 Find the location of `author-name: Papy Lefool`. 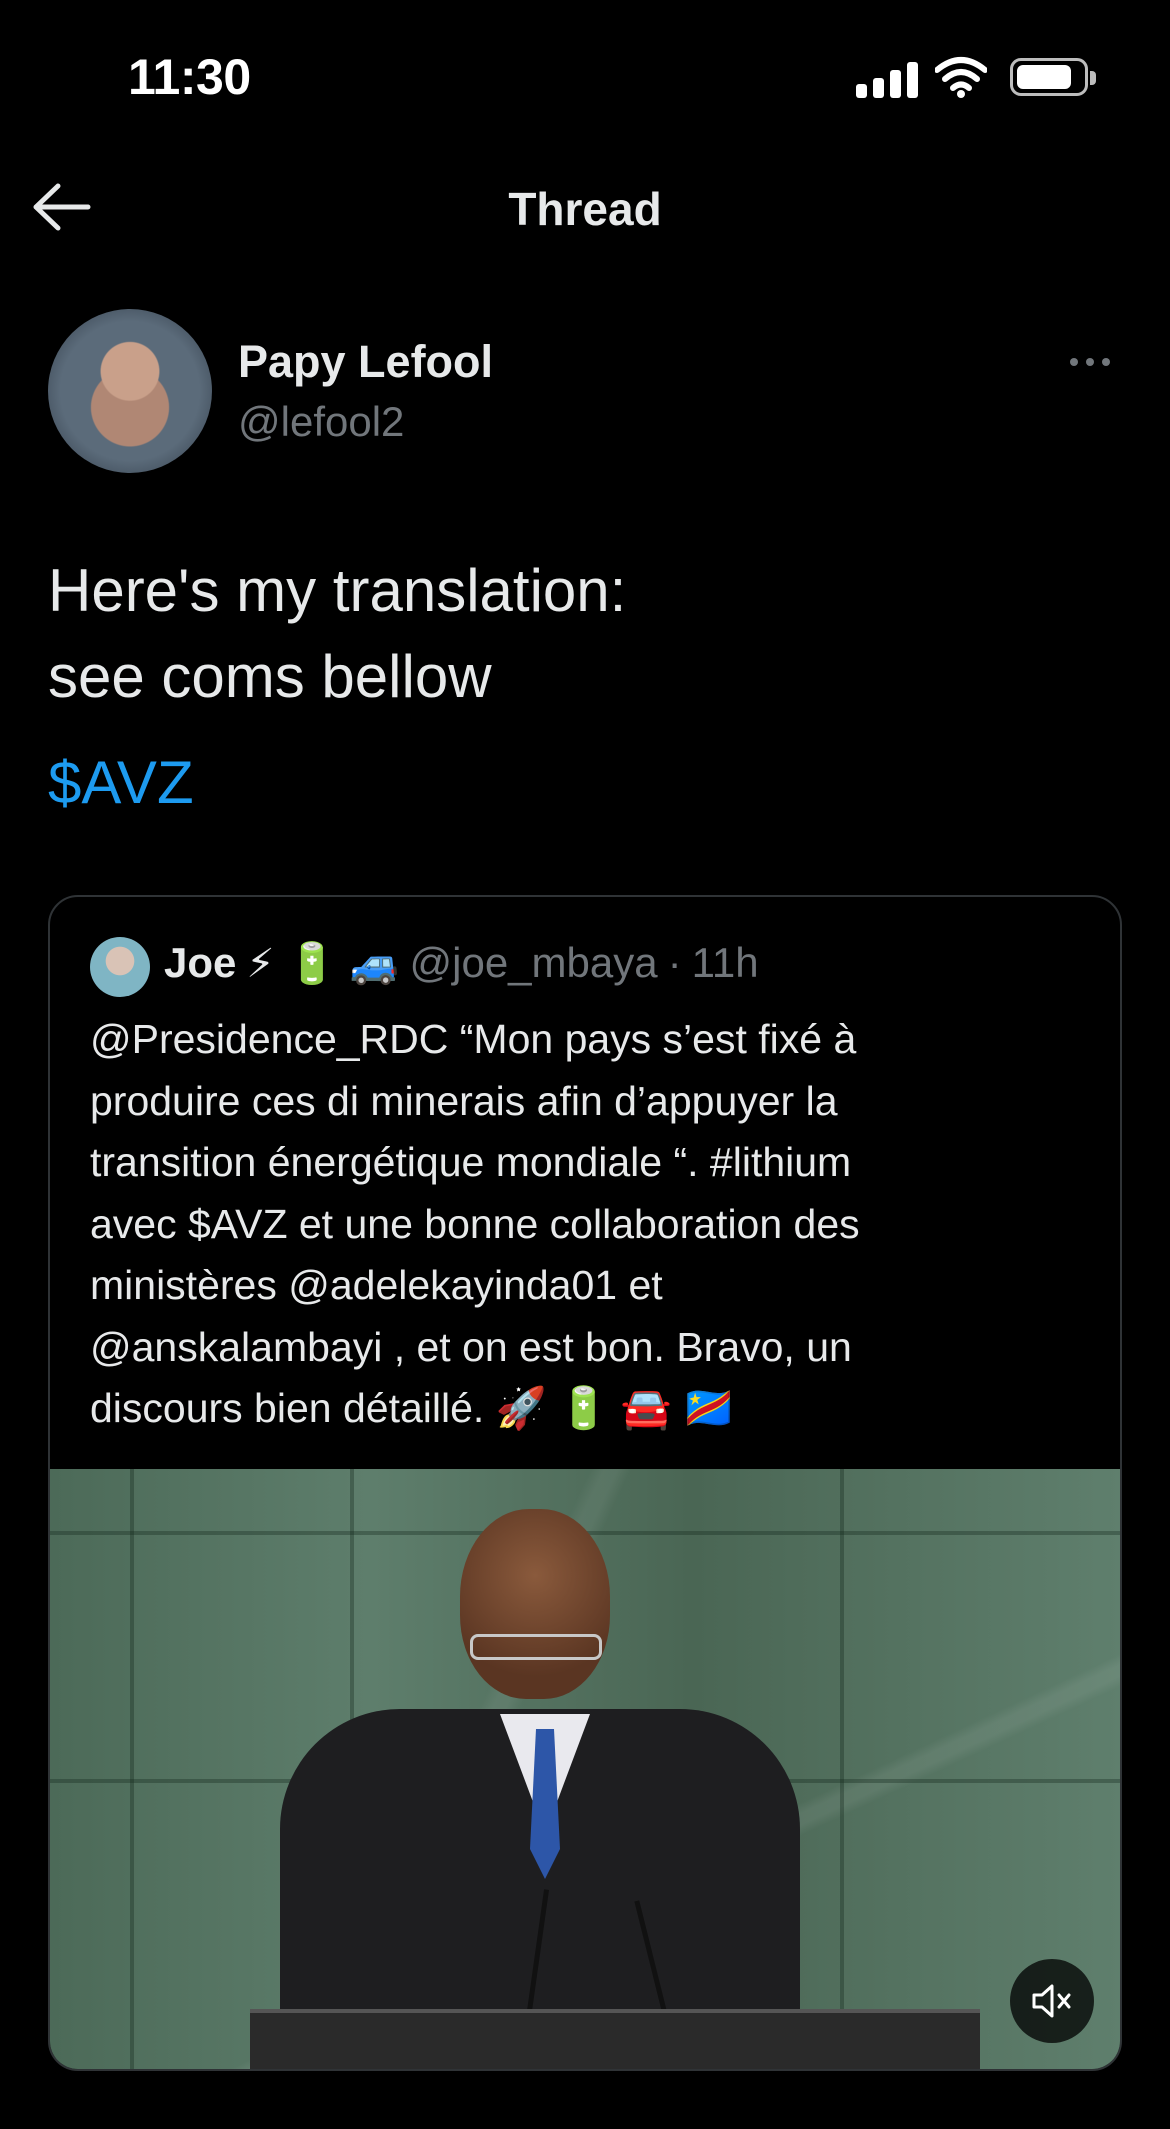

author-name: Papy Lefool is located at coordinates (365, 362).